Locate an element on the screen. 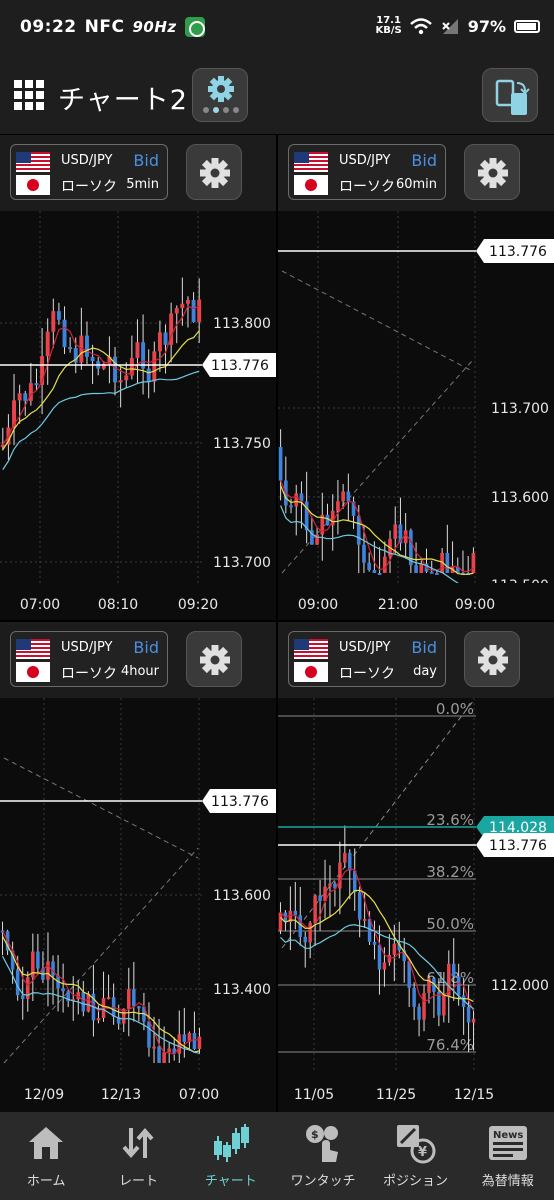 The image size is (554, 1200). nav-rate: レート is located at coordinates (138, 1156).